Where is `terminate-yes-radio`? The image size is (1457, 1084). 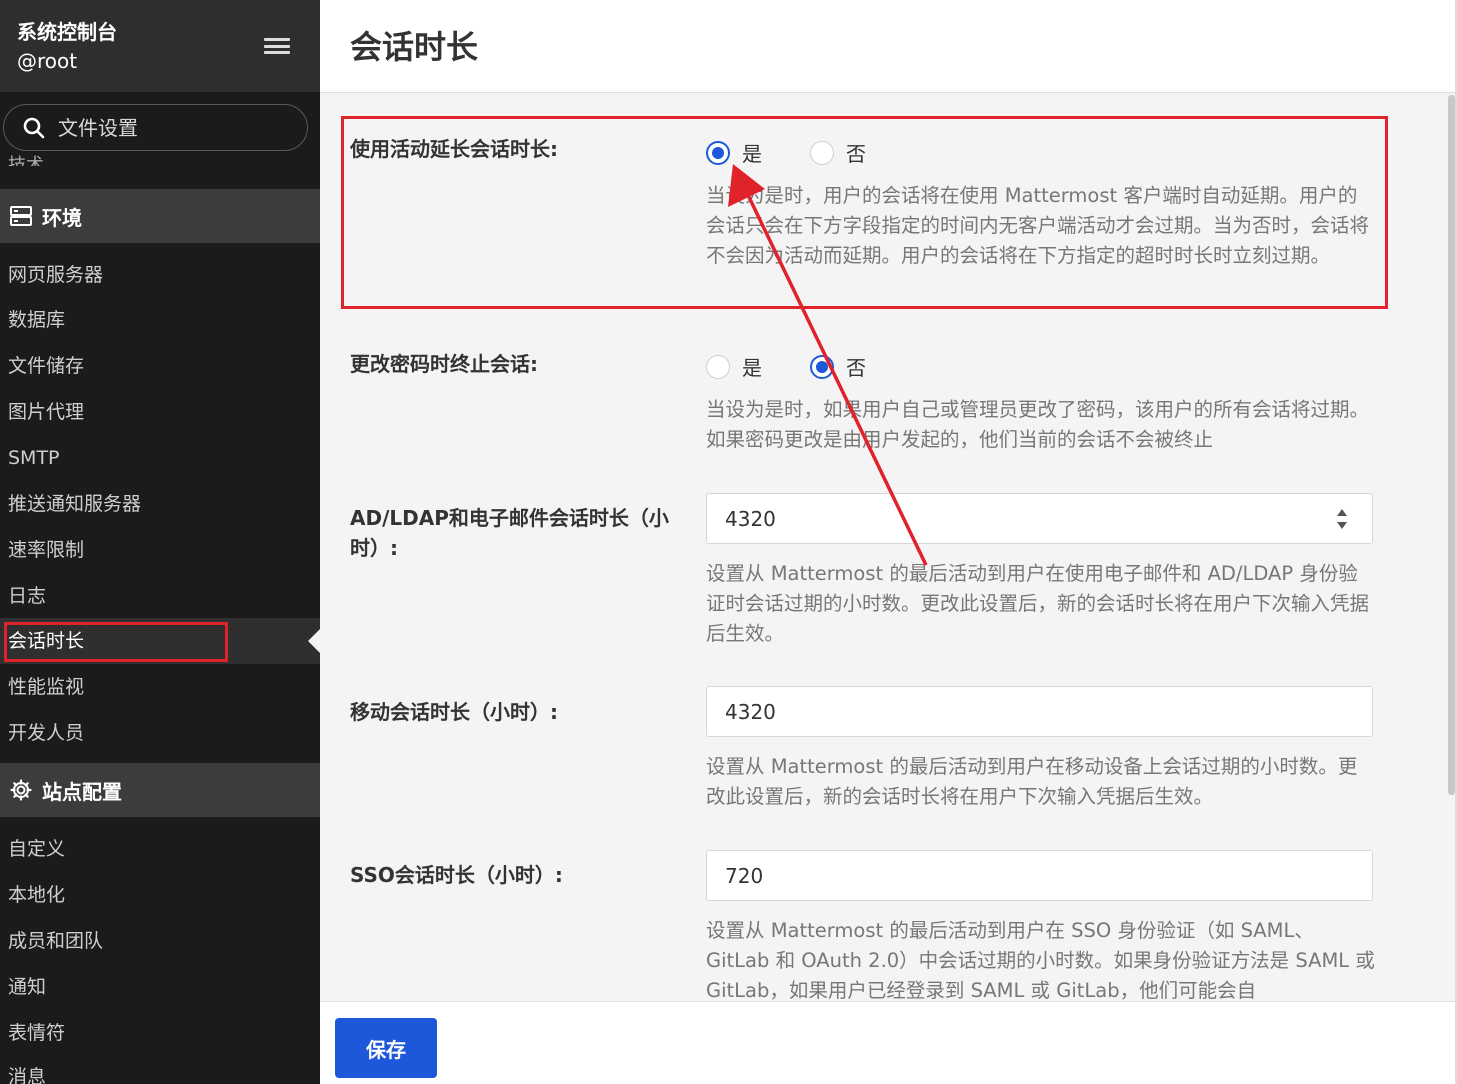 terminate-yes-radio is located at coordinates (718, 366).